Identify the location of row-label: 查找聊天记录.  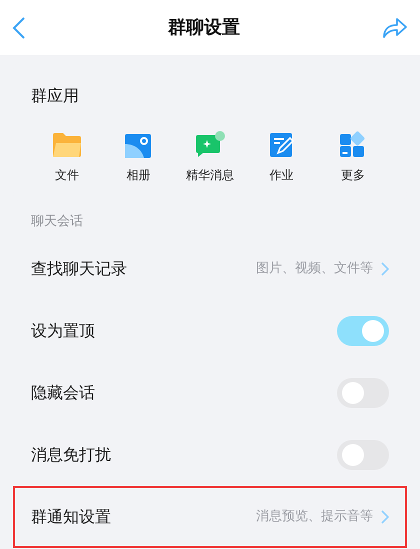
(79, 269).